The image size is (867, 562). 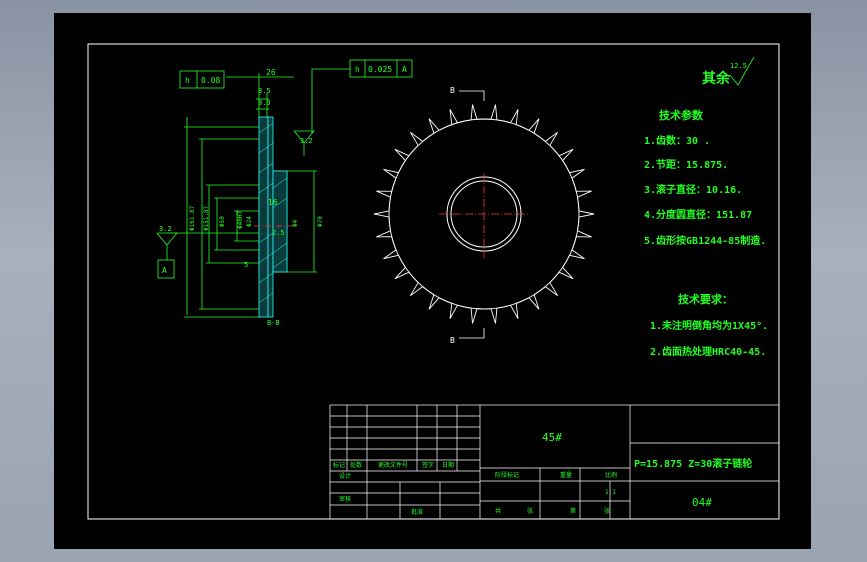 I want to click on roughness-b: 3.2, so click(x=165, y=229).